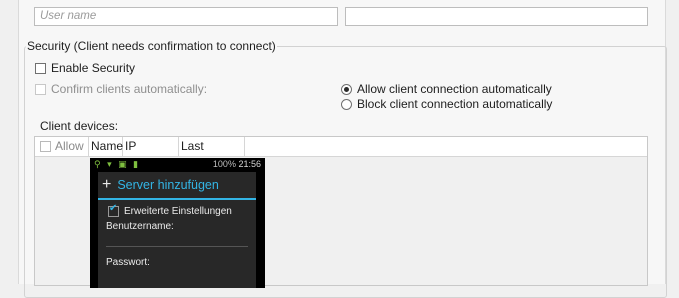 The height and width of the screenshot is (298, 679). I want to click on client-devices-label: Client devices:, so click(79, 126).